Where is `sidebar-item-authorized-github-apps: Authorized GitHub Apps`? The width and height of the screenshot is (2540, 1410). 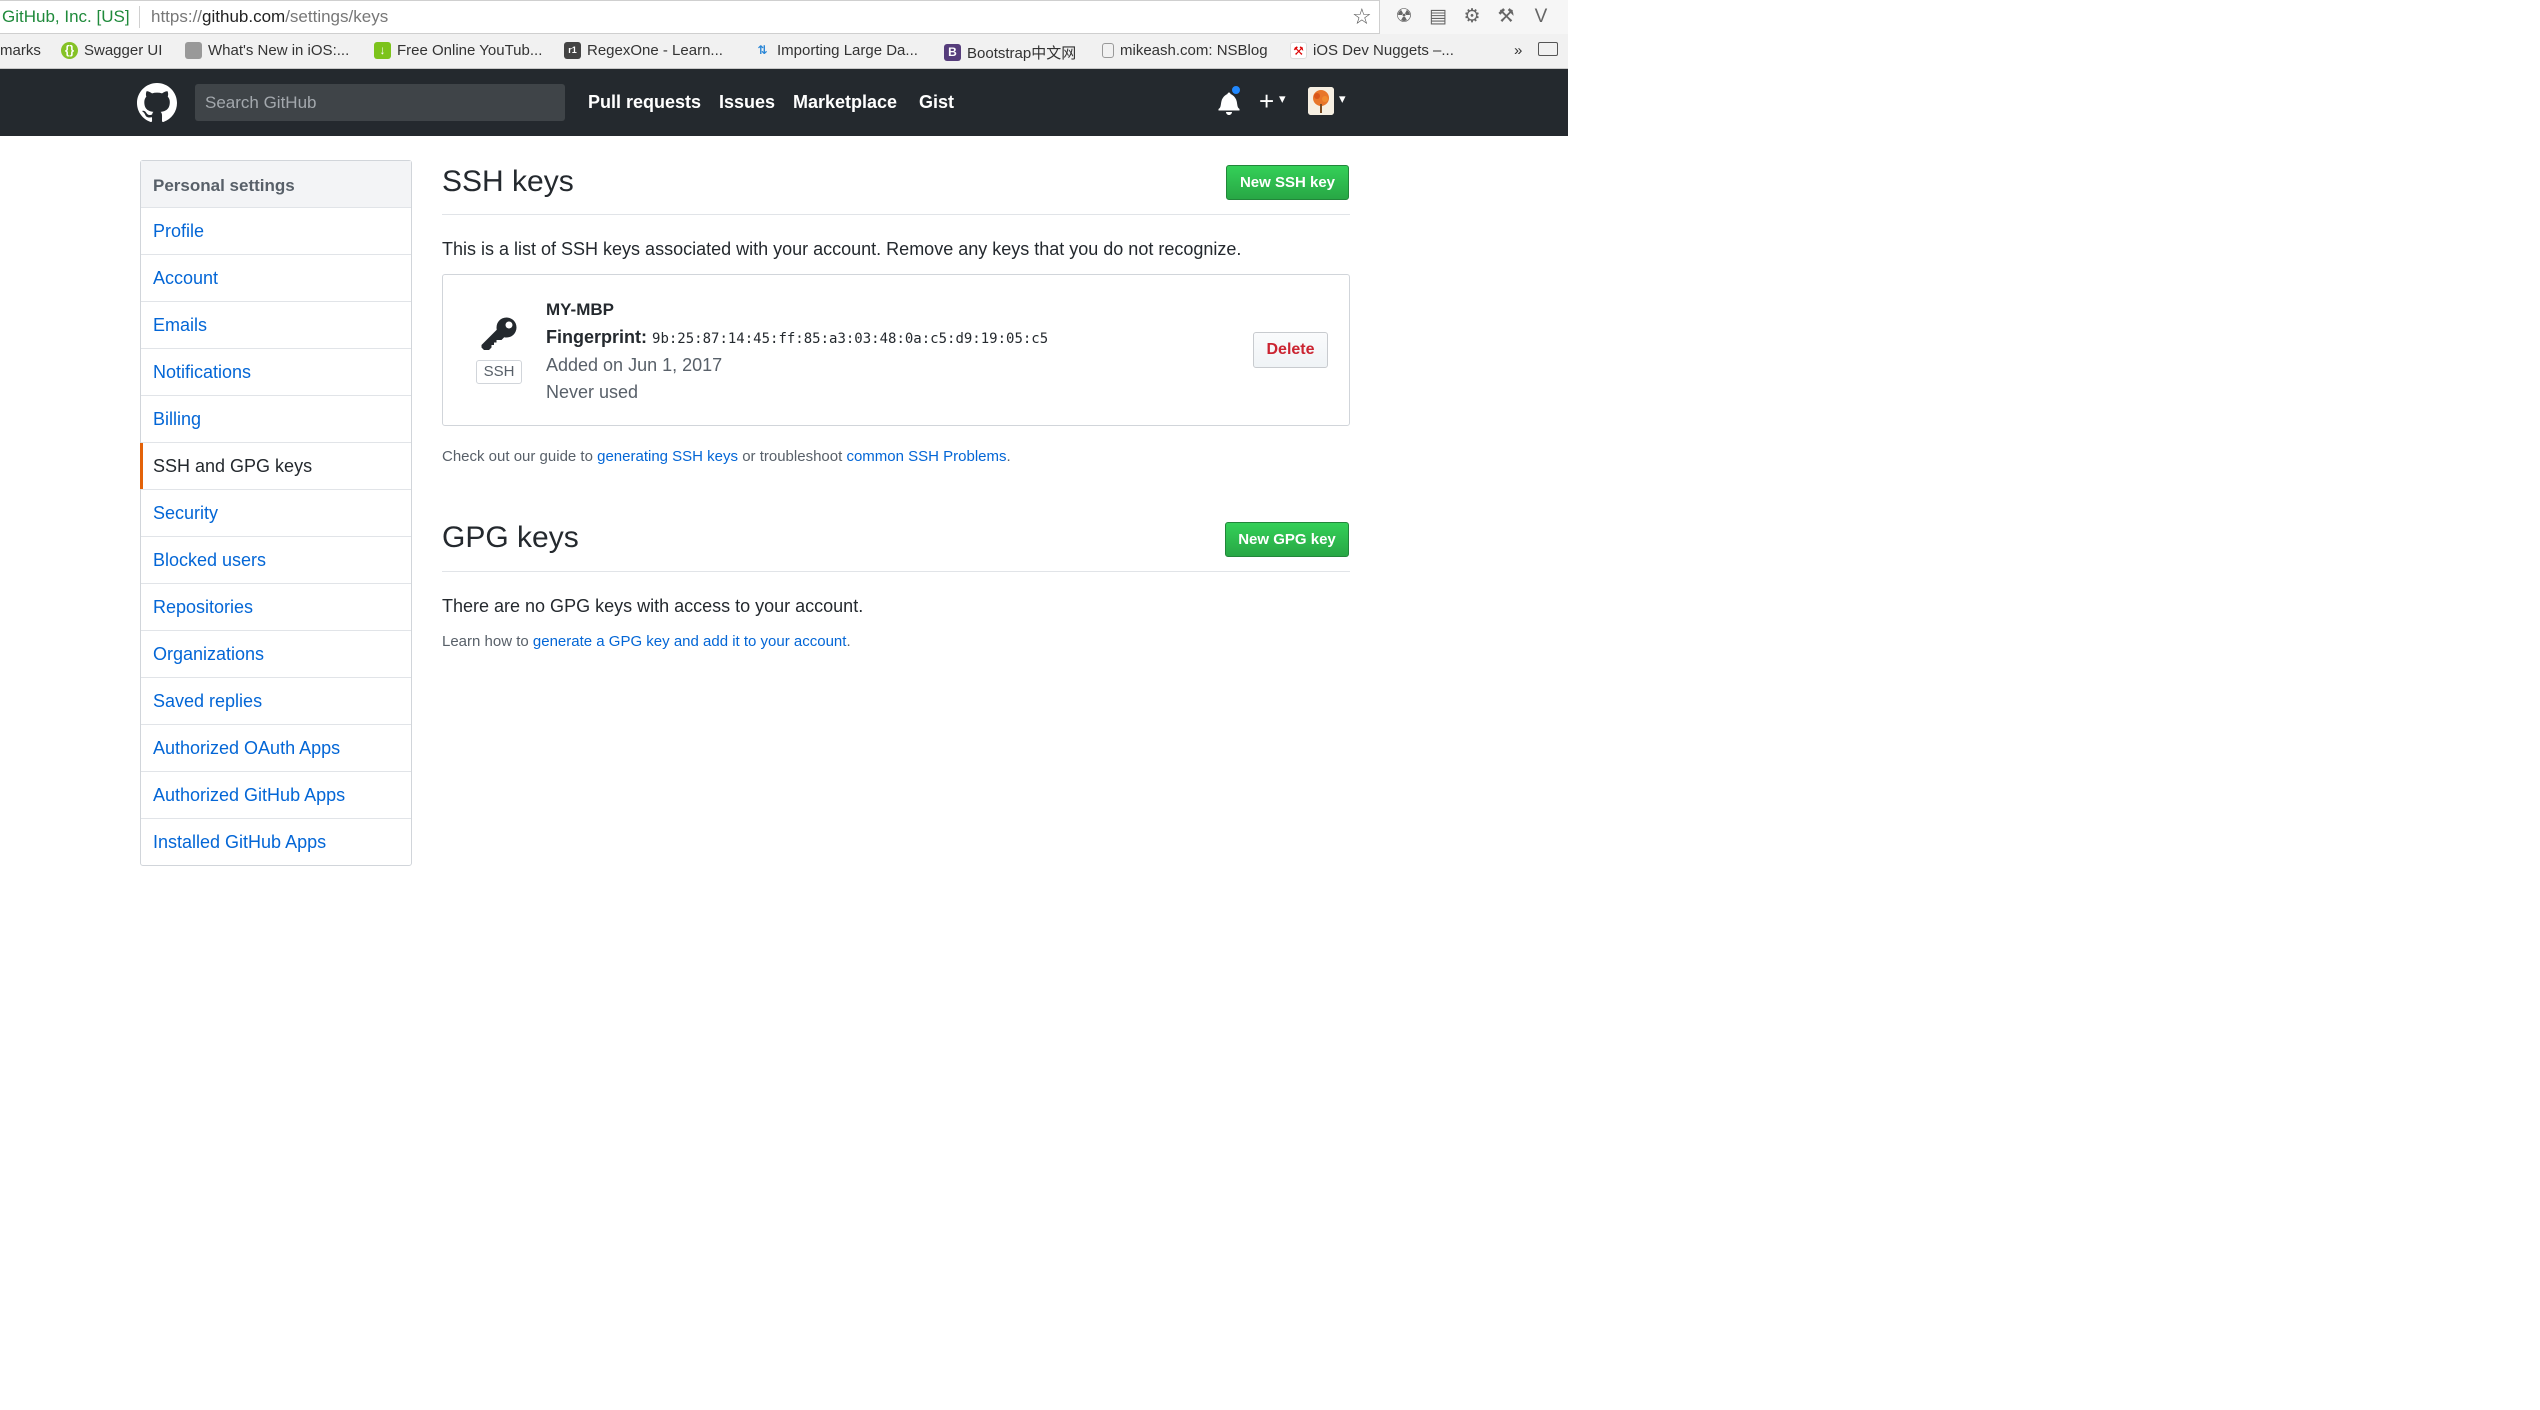
sidebar-item-authorized-github-apps: Authorized GitHub Apps is located at coordinates (276, 795).